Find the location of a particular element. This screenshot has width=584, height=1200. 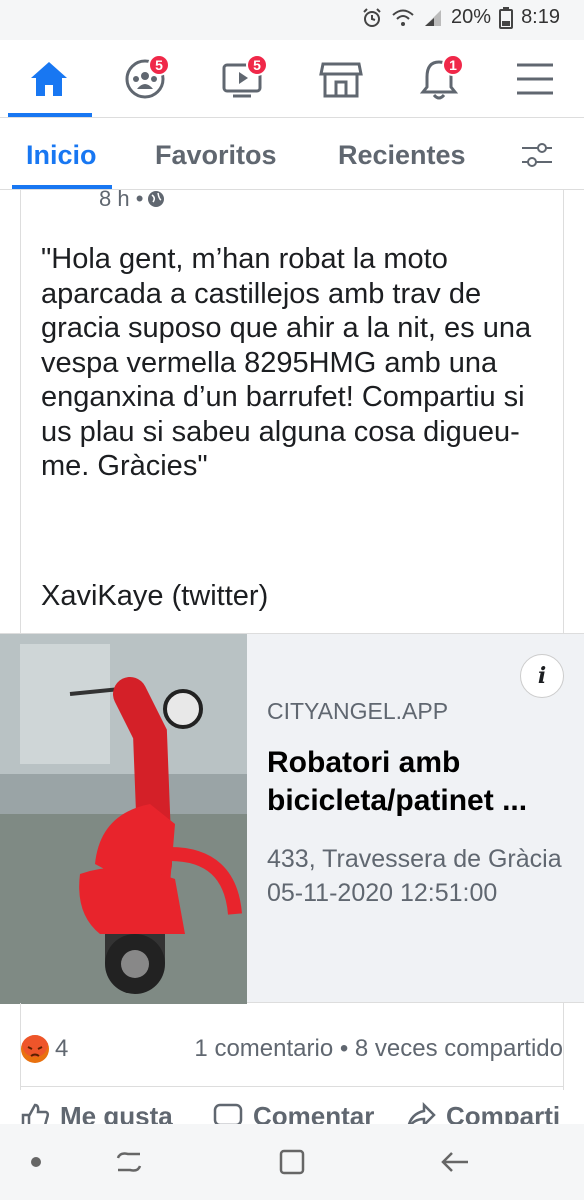

android-navigation-bar is located at coordinates (292, 1162).